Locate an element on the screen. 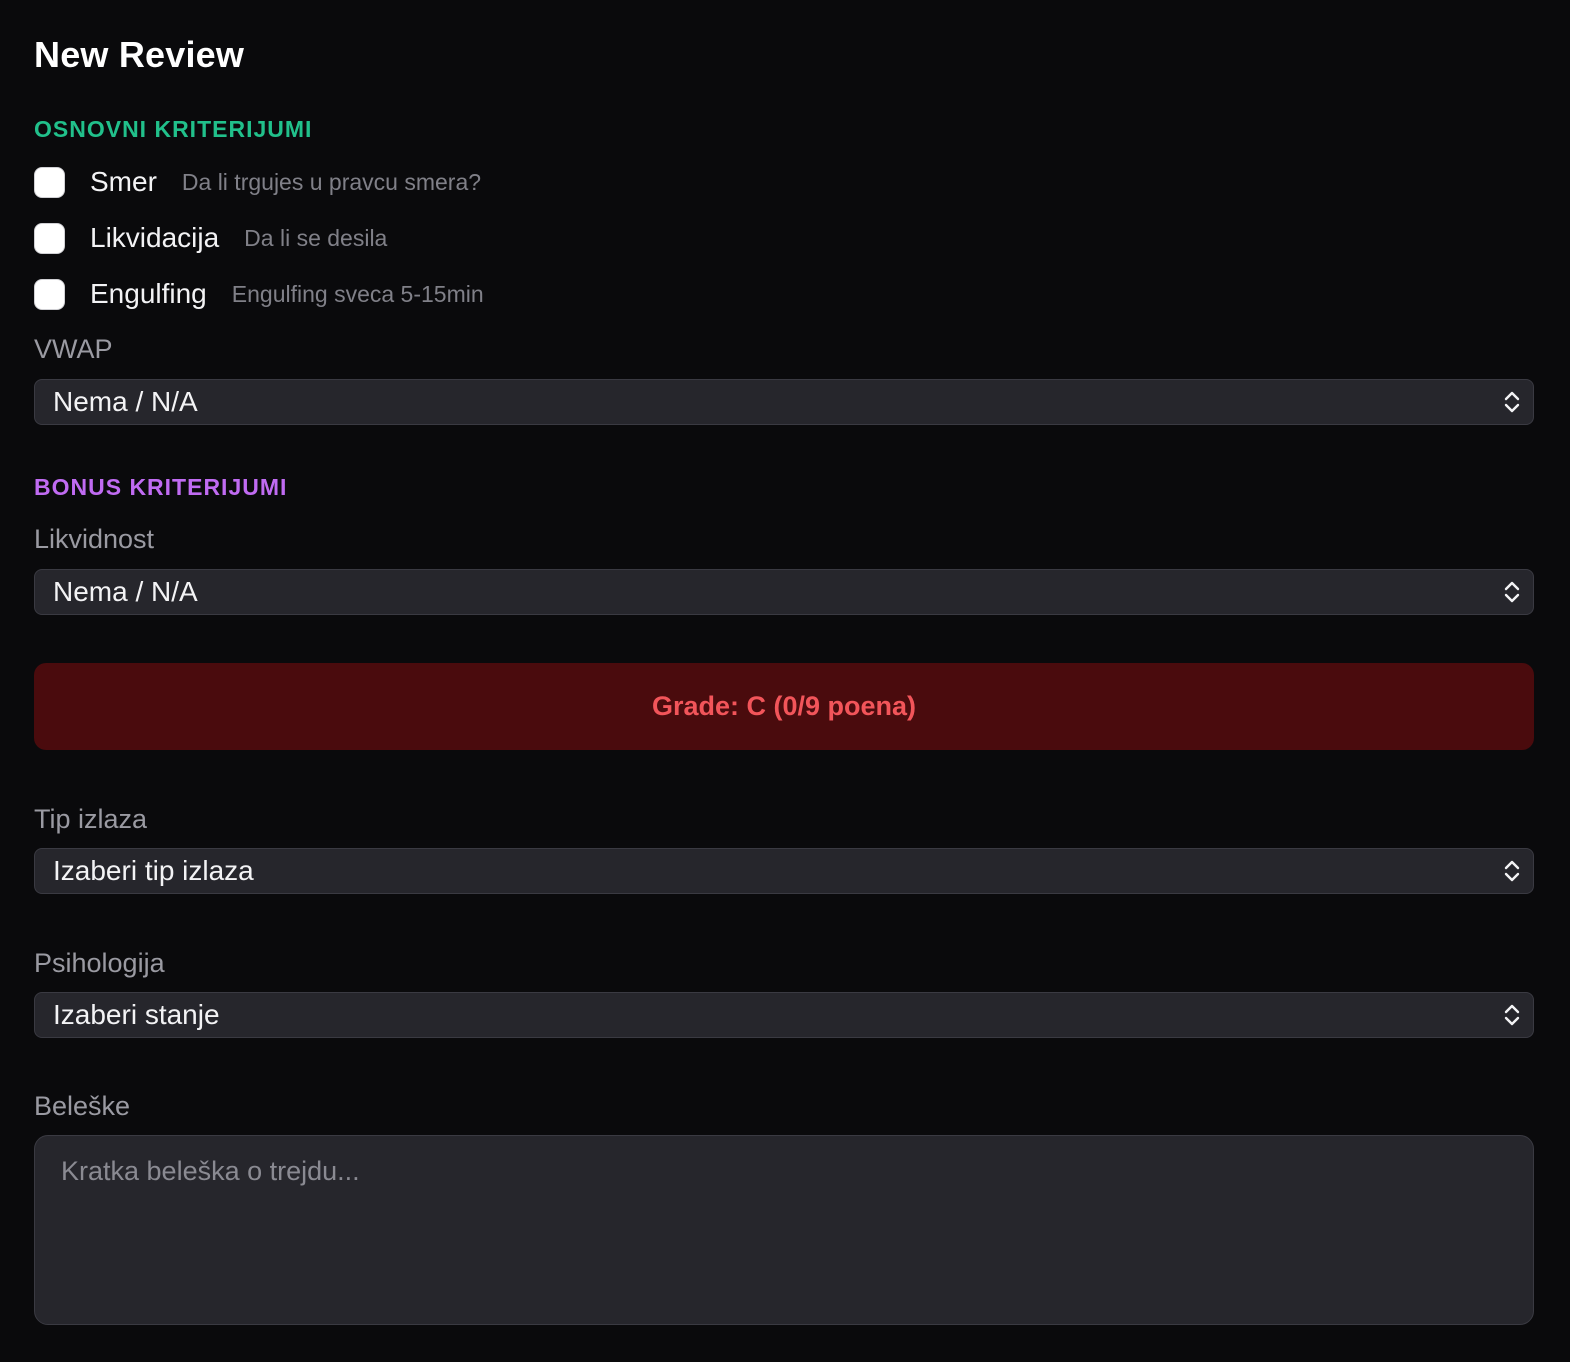 The height and width of the screenshot is (1362, 1570). page-title: New Review is located at coordinates (139, 54).